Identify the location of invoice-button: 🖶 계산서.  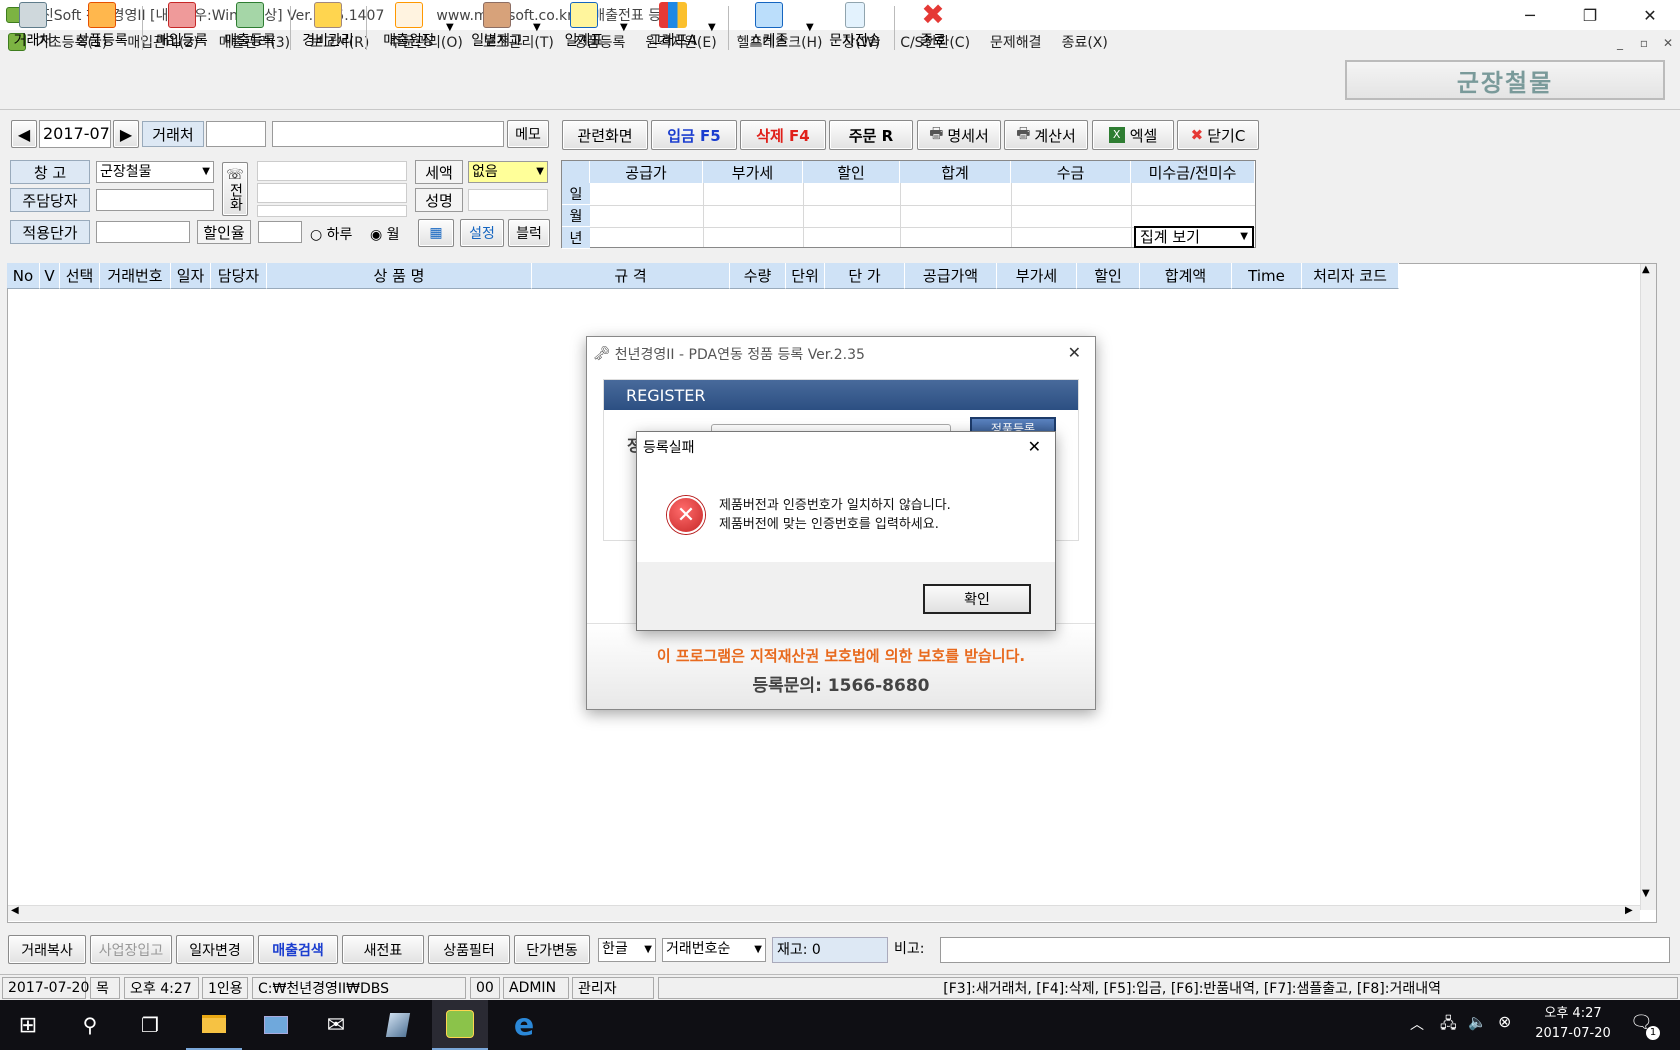
(1046, 135).